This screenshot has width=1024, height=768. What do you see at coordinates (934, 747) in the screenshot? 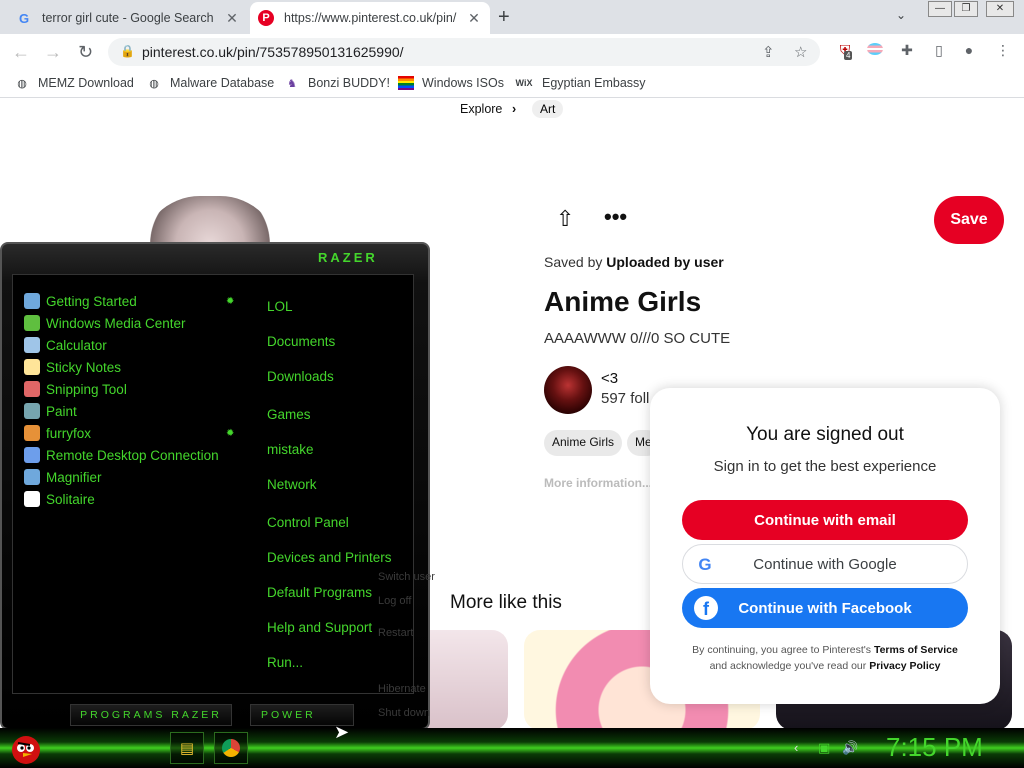
I see `taskbar-clock: 7:15 PM` at bounding box center [934, 747].